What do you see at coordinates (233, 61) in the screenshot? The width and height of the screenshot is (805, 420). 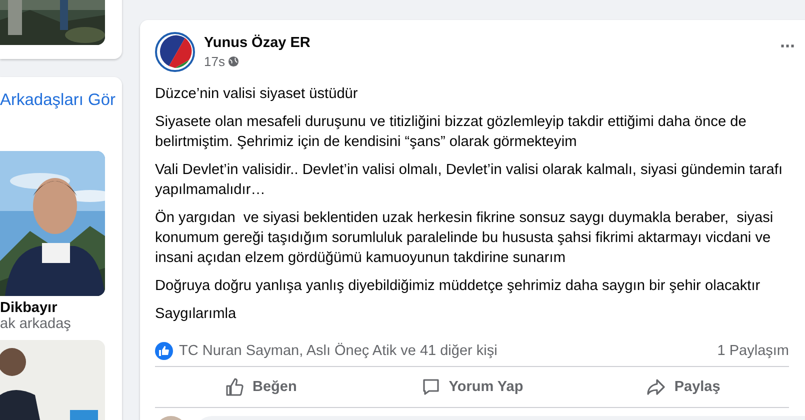 I see `globe-icon` at bounding box center [233, 61].